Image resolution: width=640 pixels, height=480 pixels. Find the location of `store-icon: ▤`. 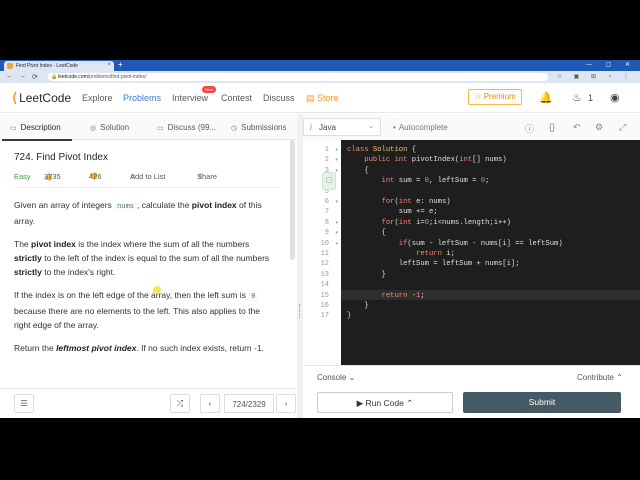

store-icon: ▤ is located at coordinates (310, 98).